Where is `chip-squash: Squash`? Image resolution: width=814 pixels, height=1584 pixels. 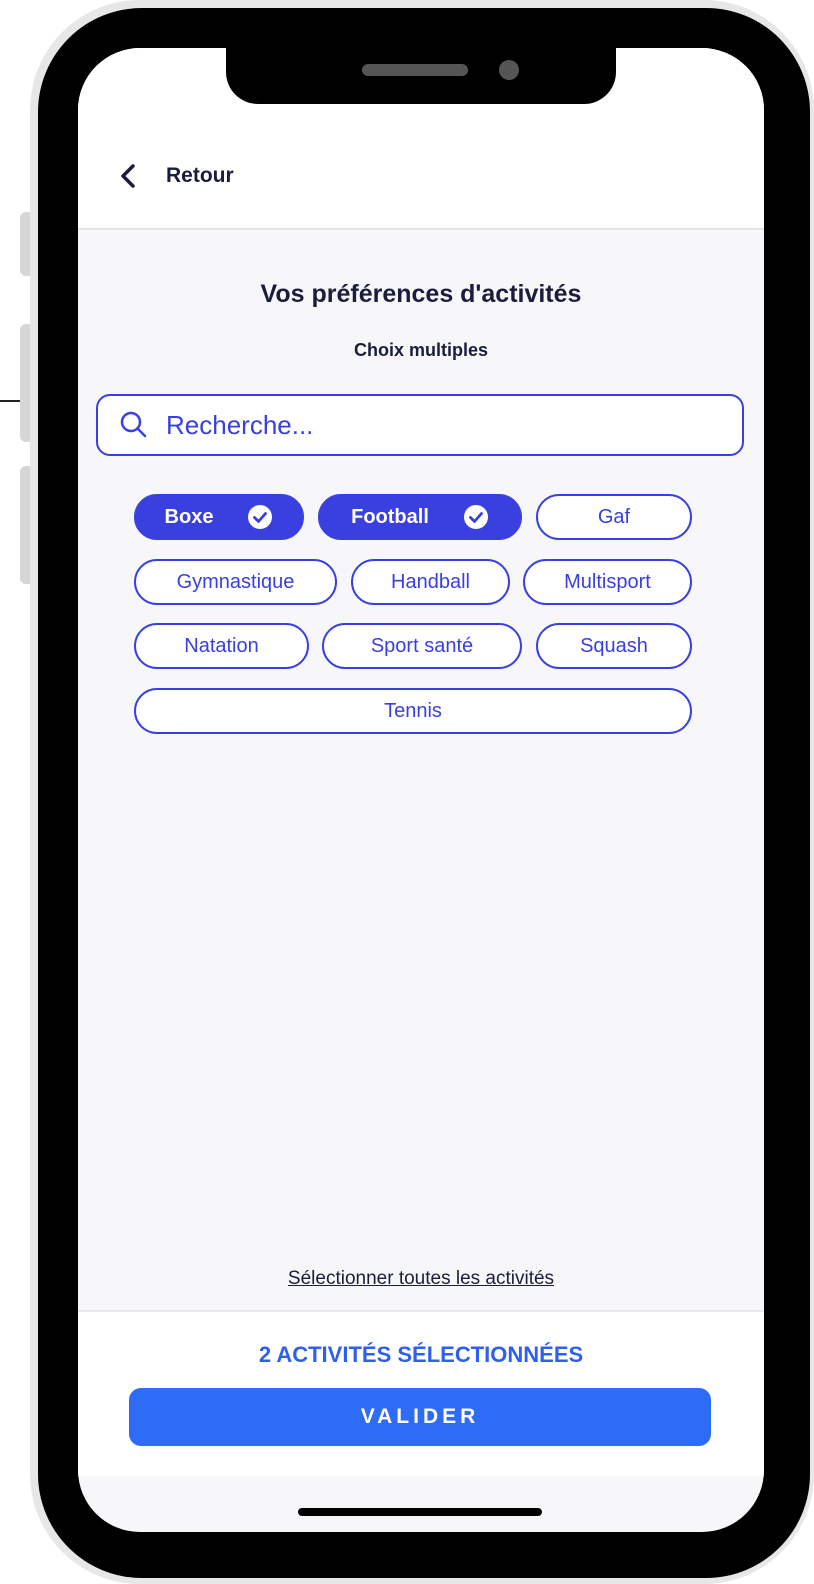
chip-squash: Squash is located at coordinates (614, 646).